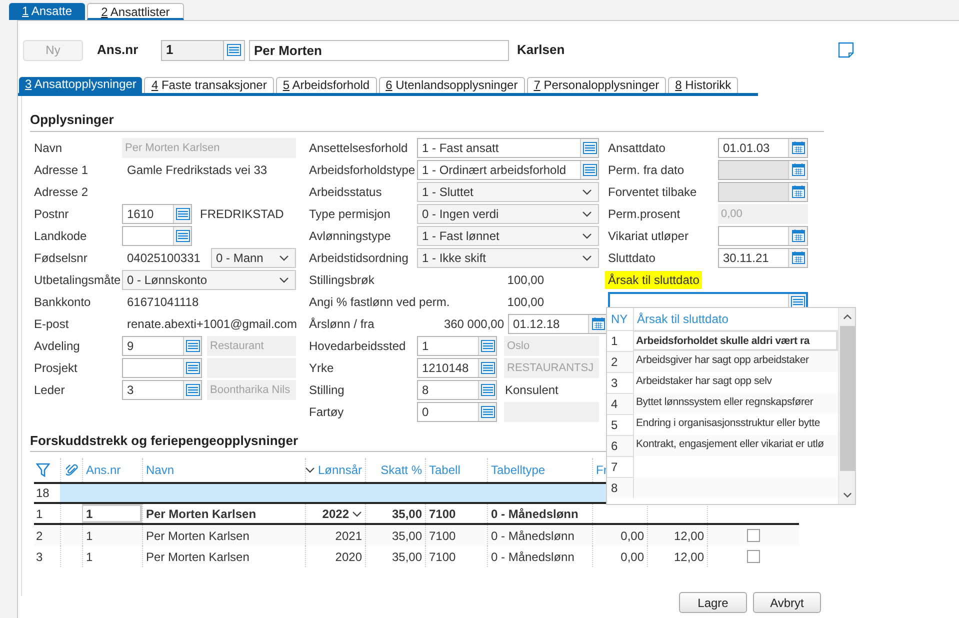 This screenshot has height=618, width=959. Describe the element at coordinates (209, 280) in the screenshot. I see `dropdown: 0 - Lønnskonto` at that location.